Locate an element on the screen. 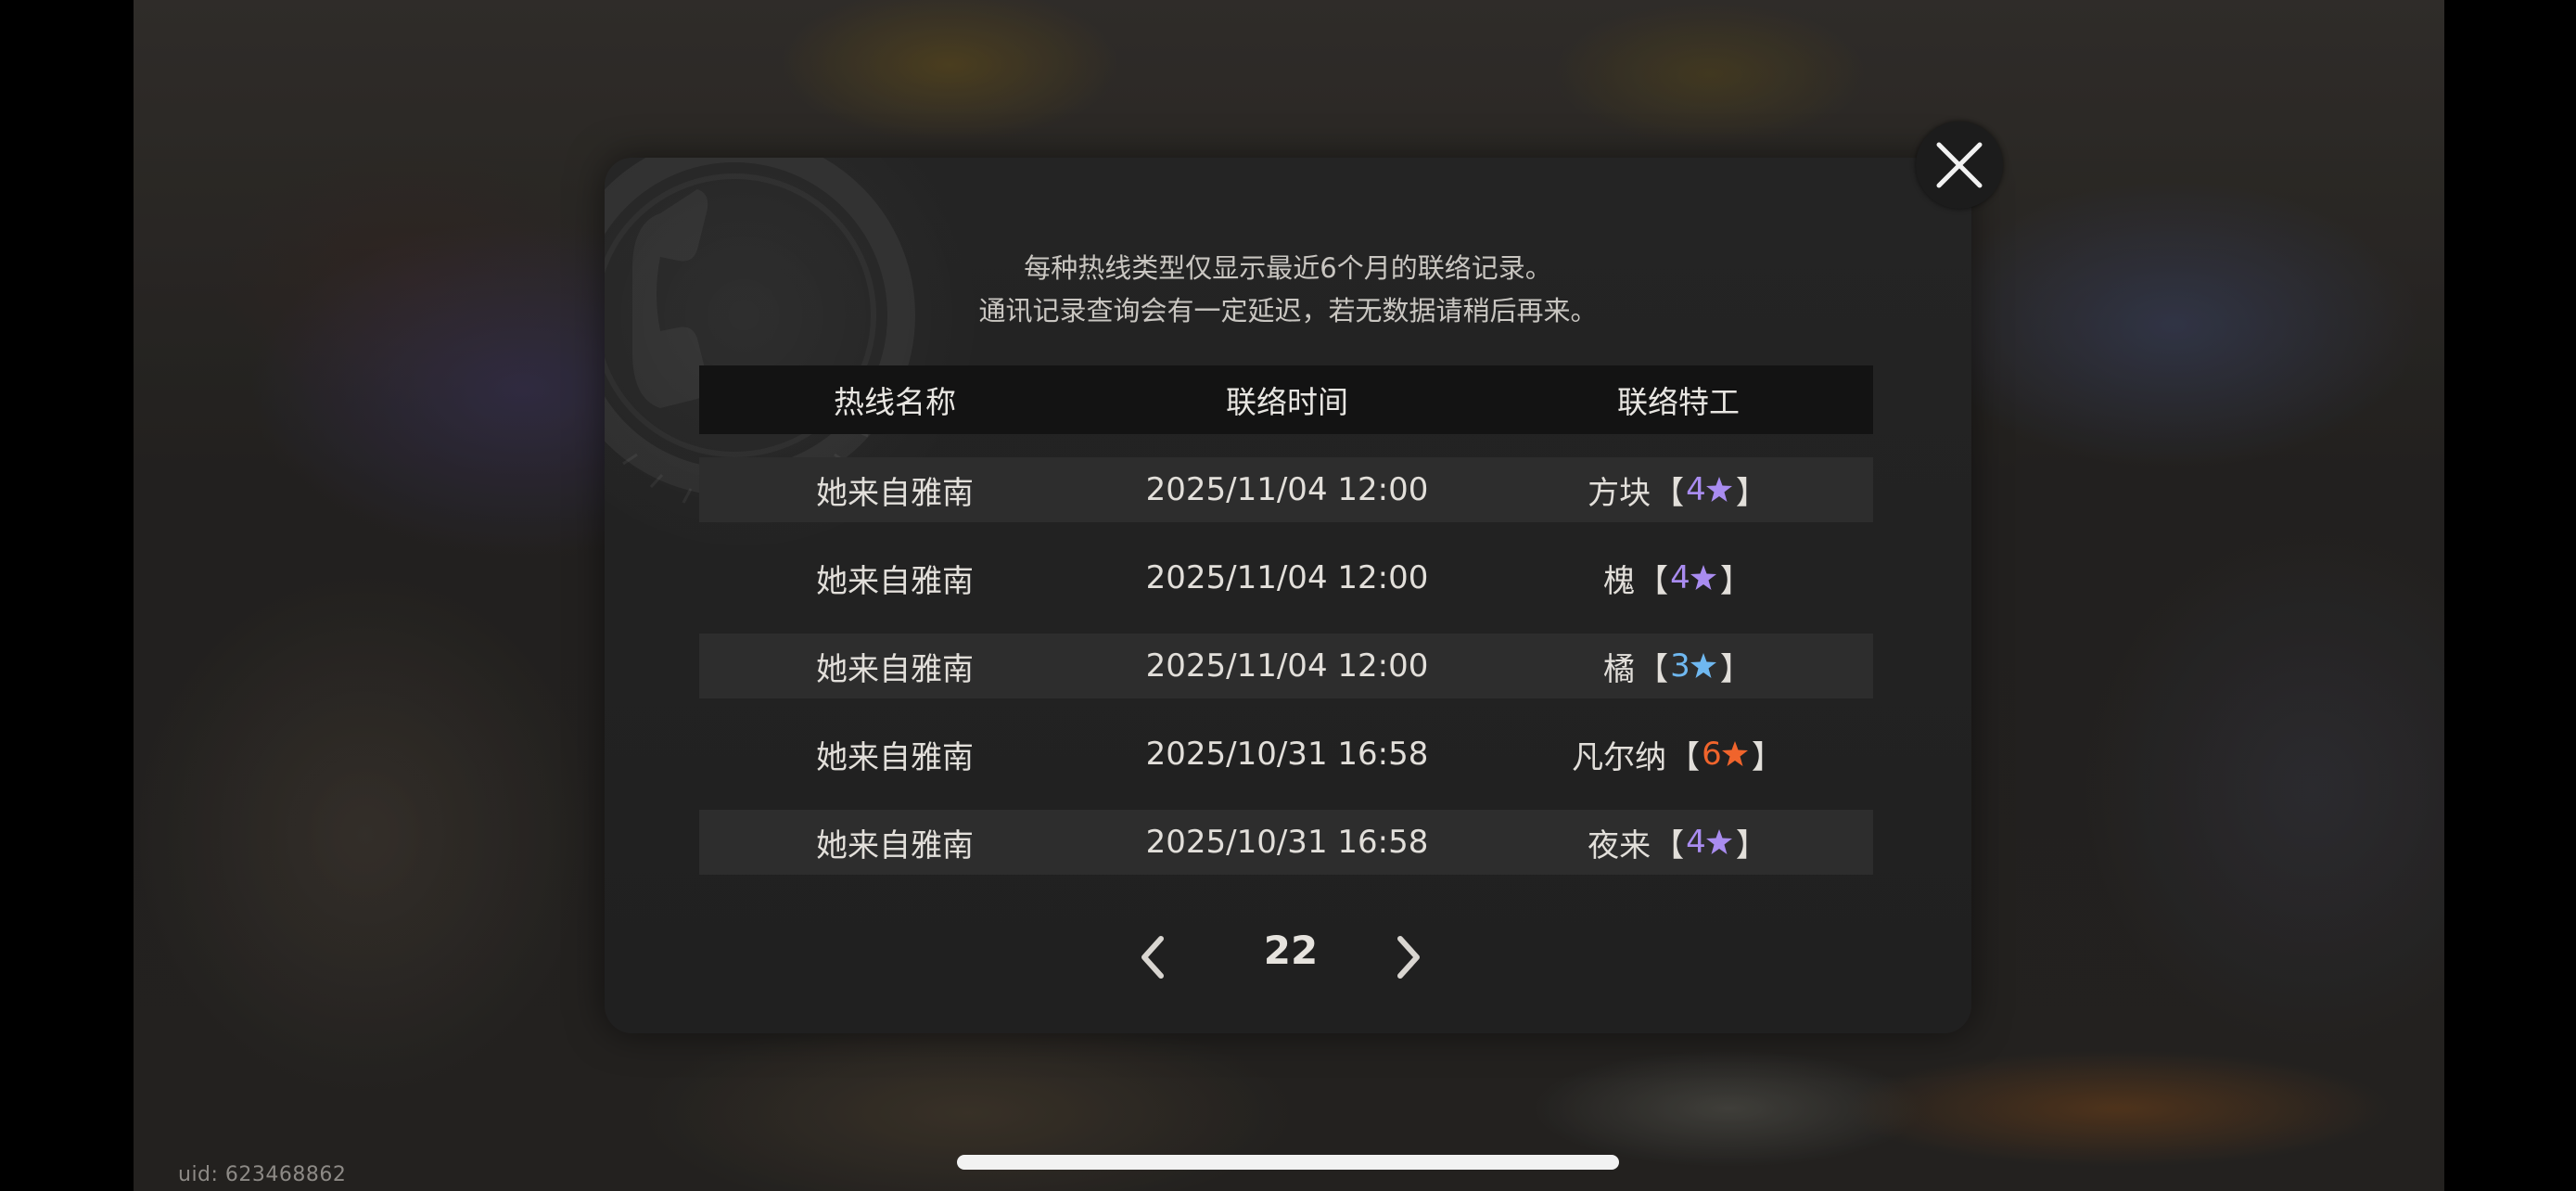 The height and width of the screenshot is (1191, 2576). table-header: 热线名称 联络时间 联络特工 is located at coordinates (1286, 399).